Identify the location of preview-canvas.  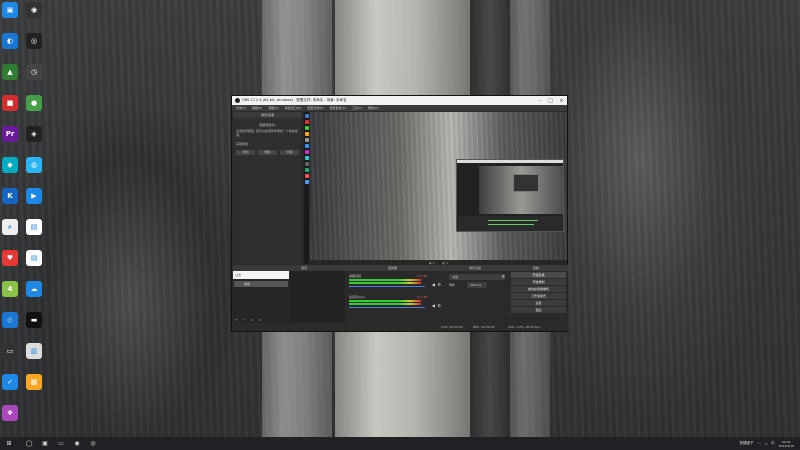
(438, 186).